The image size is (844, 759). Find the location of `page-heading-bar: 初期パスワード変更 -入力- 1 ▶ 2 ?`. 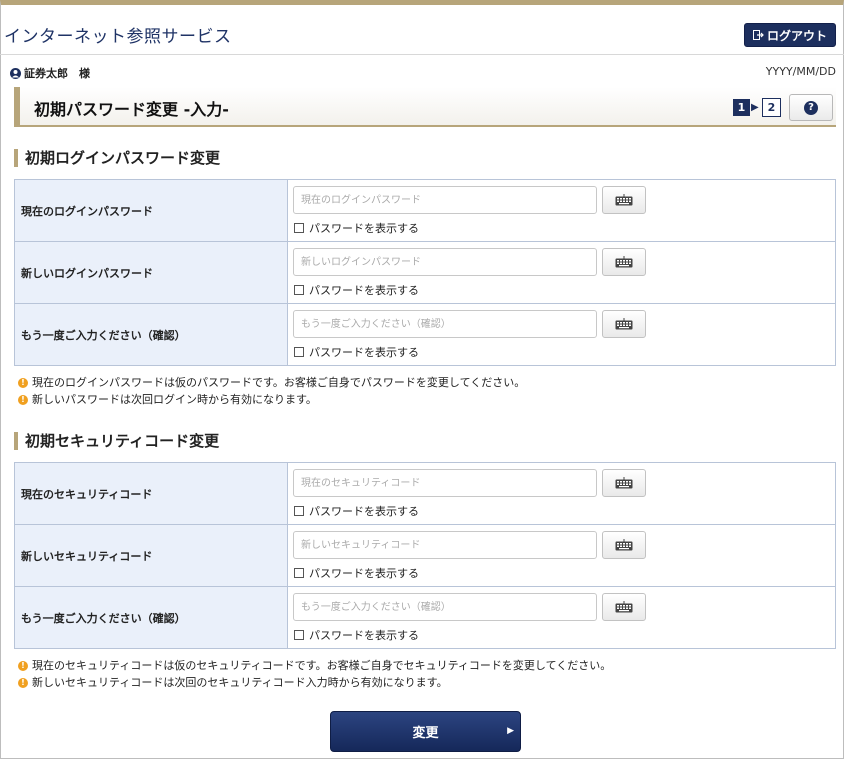

page-heading-bar: 初期パスワード変更 -入力- 1 ▶ 2 ? is located at coordinates (425, 107).